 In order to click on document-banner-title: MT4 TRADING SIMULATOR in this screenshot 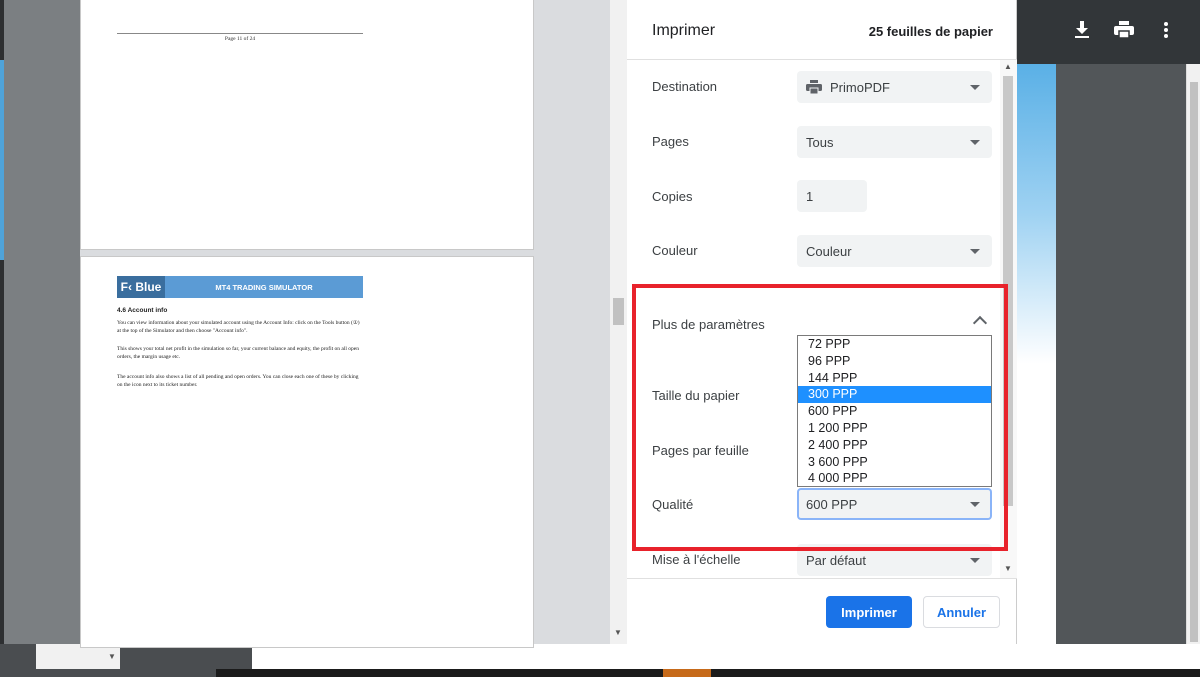, I will do `click(264, 287)`.